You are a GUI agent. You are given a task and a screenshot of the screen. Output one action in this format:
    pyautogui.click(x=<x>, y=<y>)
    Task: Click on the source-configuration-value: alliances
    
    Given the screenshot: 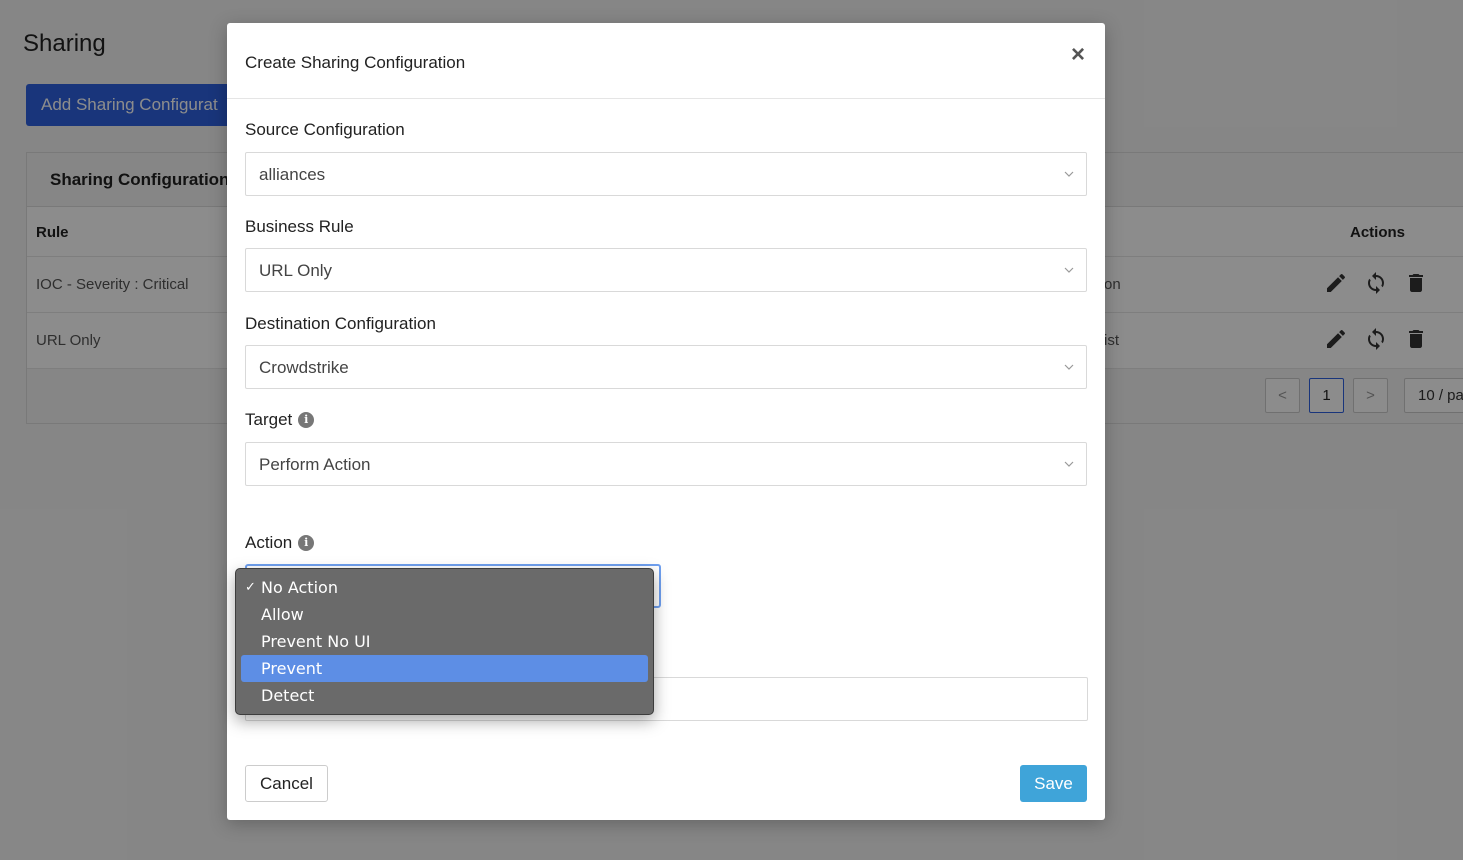 What is the action you would take?
    pyautogui.click(x=292, y=174)
    